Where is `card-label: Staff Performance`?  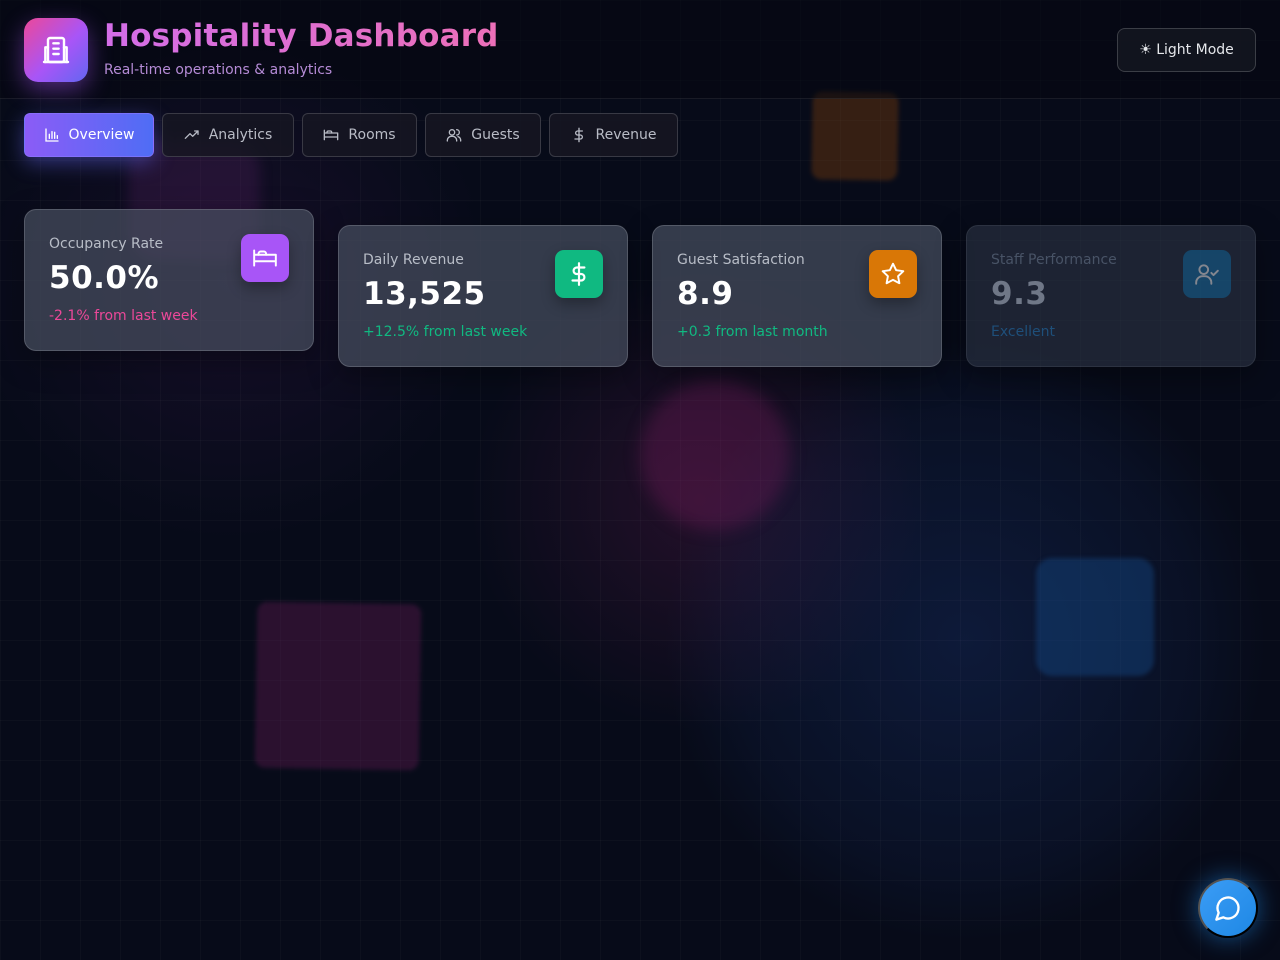 card-label: Staff Performance is located at coordinates (1054, 260).